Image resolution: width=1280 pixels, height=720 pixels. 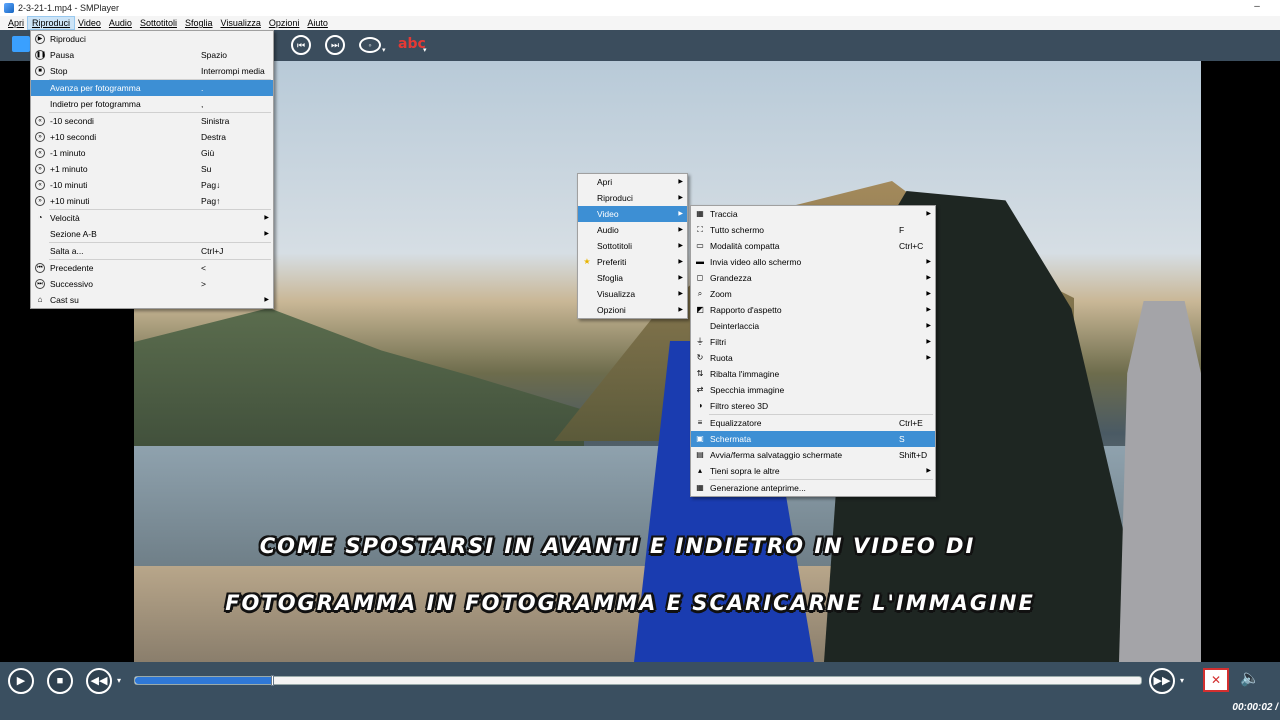 What do you see at coordinates (152, 121) in the screenshot?
I see `play-menu-item: « -10 secondi Sinistra` at bounding box center [152, 121].